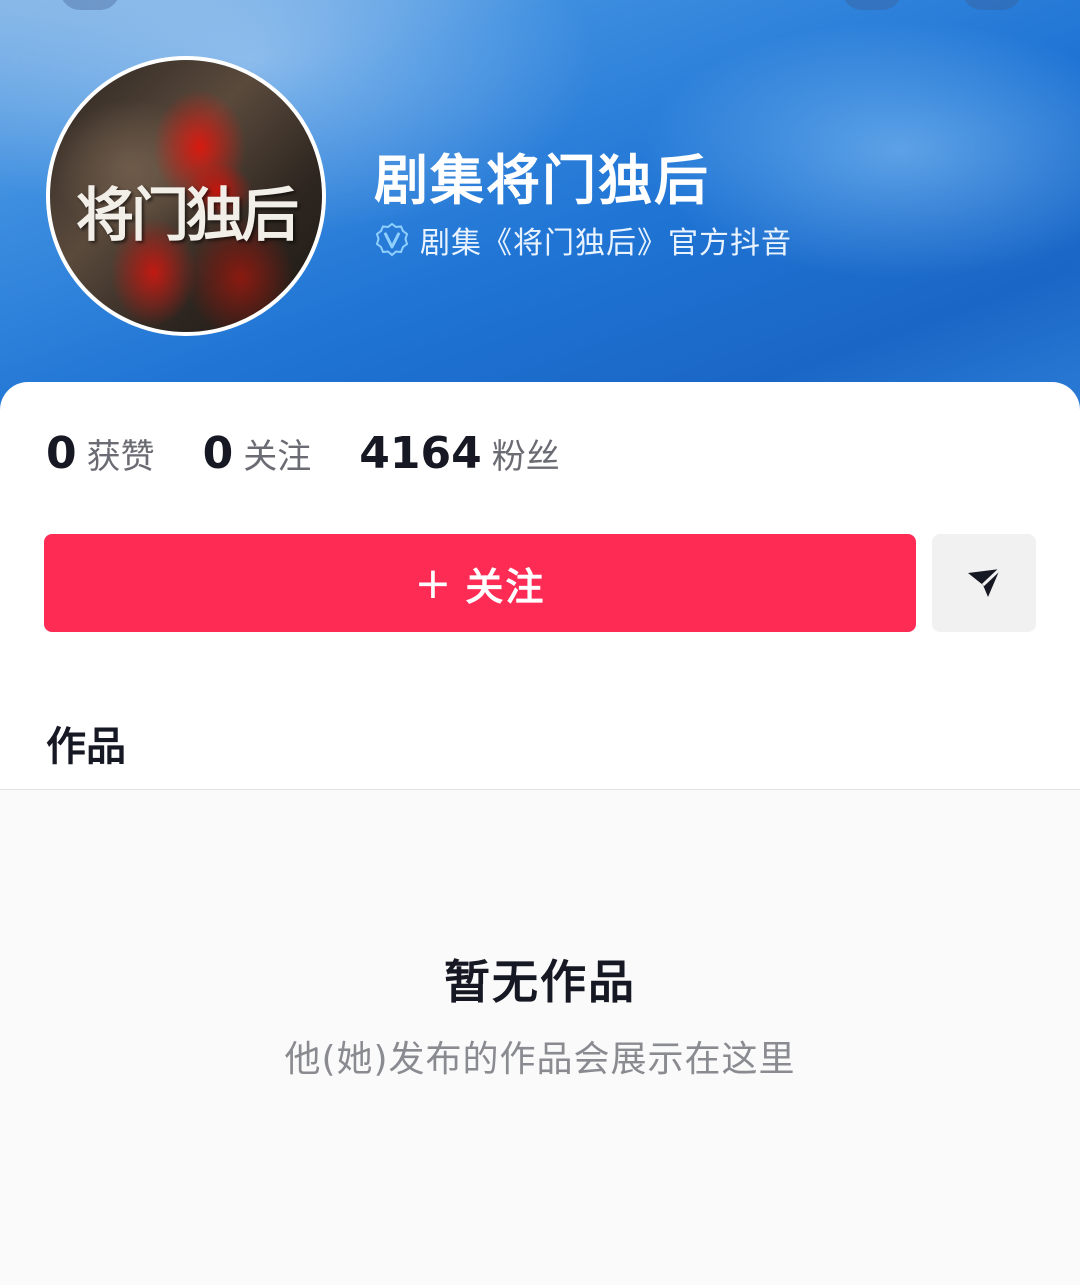 This screenshot has width=1080, height=1285. I want to click on stat-followers-label: 粉丝, so click(525, 457).